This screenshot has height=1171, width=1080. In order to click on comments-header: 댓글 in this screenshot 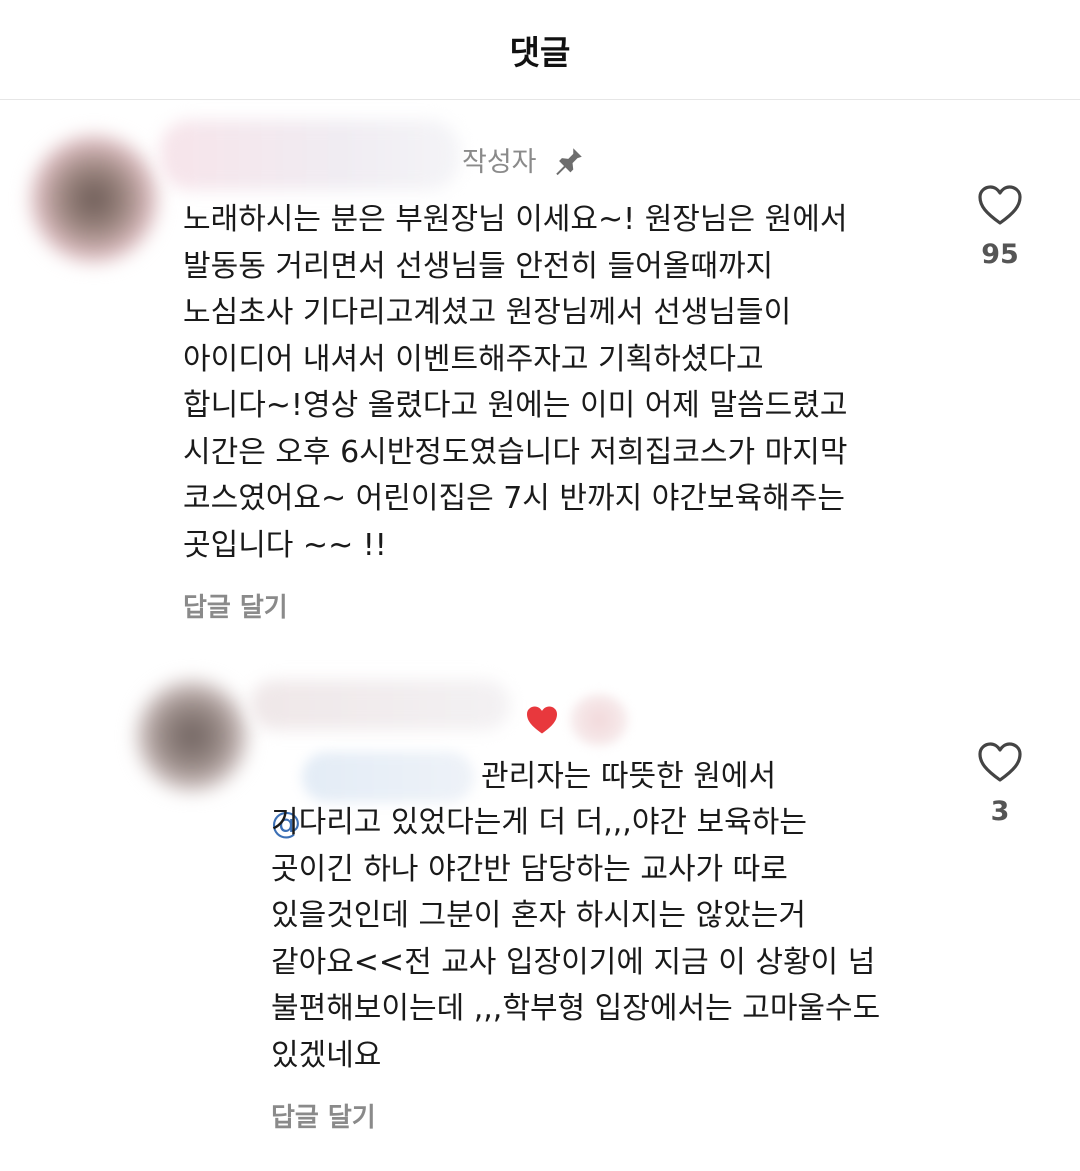, I will do `click(540, 50)`.